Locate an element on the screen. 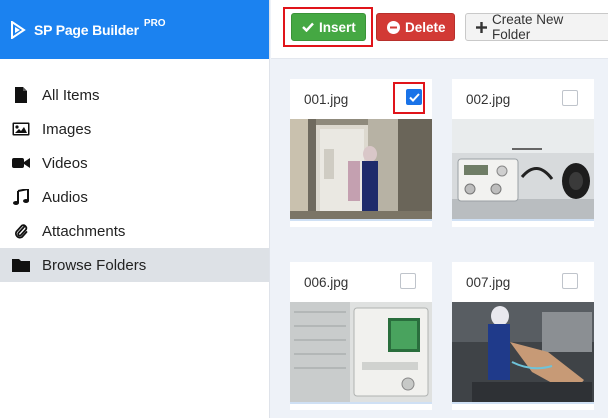  sp-logo-icon is located at coordinates (18, 29).